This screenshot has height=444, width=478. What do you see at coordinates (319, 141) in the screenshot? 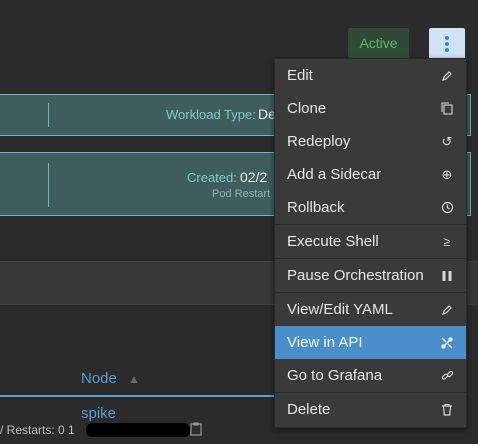
I see `menu-item-label: Redeploy` at bounding box center [319, 141].